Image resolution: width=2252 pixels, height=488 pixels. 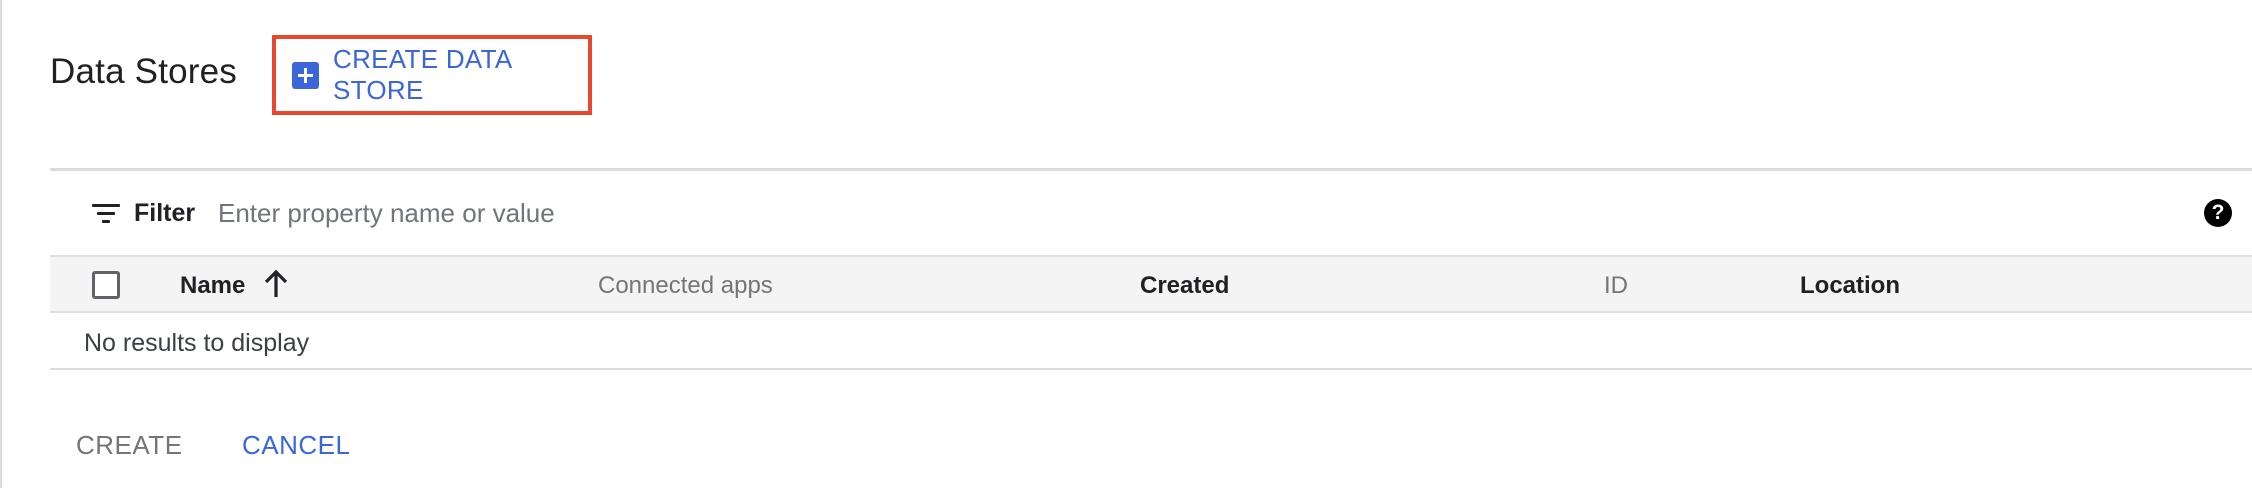 What do you see at coordinates (1850, 286) in the screenshot?
I see `column-header-location: Location` at bounding box center [1850, 286].